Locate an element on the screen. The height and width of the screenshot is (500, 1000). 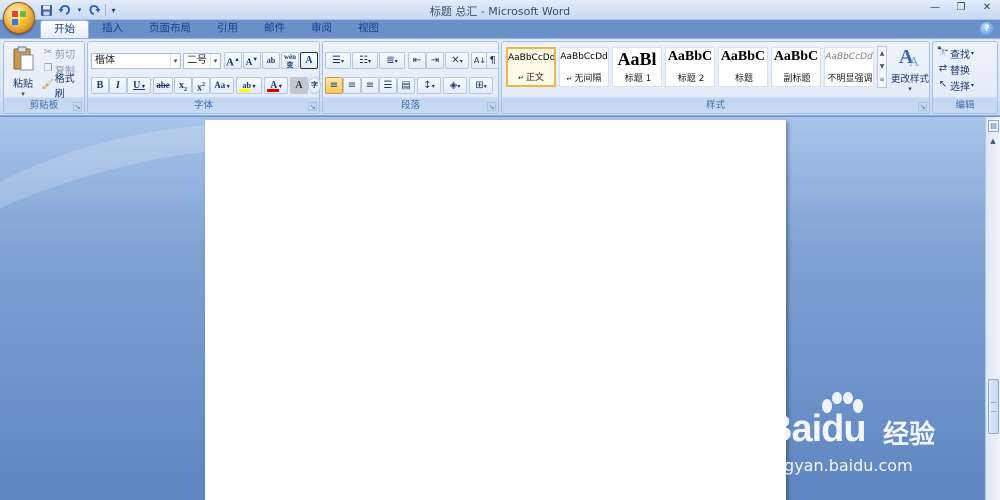
tab-home: 开始 is located at coordinates (64, 29).